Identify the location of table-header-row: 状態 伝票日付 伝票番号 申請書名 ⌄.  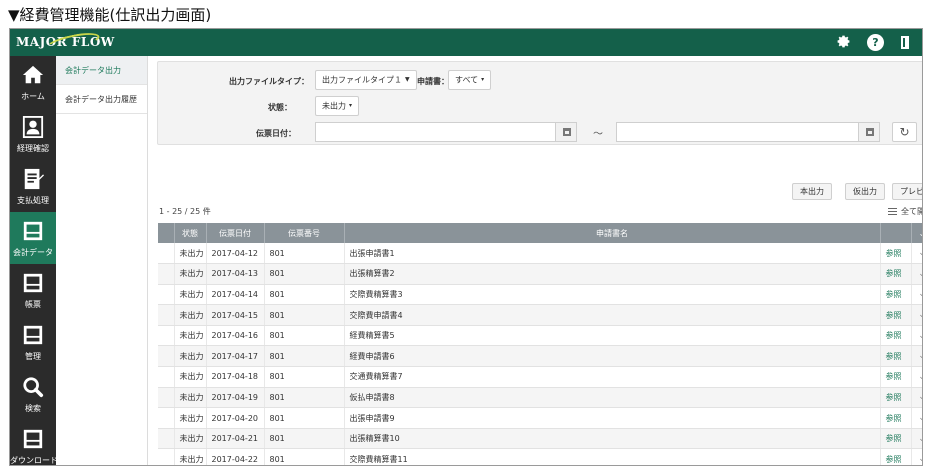
(540, 233).